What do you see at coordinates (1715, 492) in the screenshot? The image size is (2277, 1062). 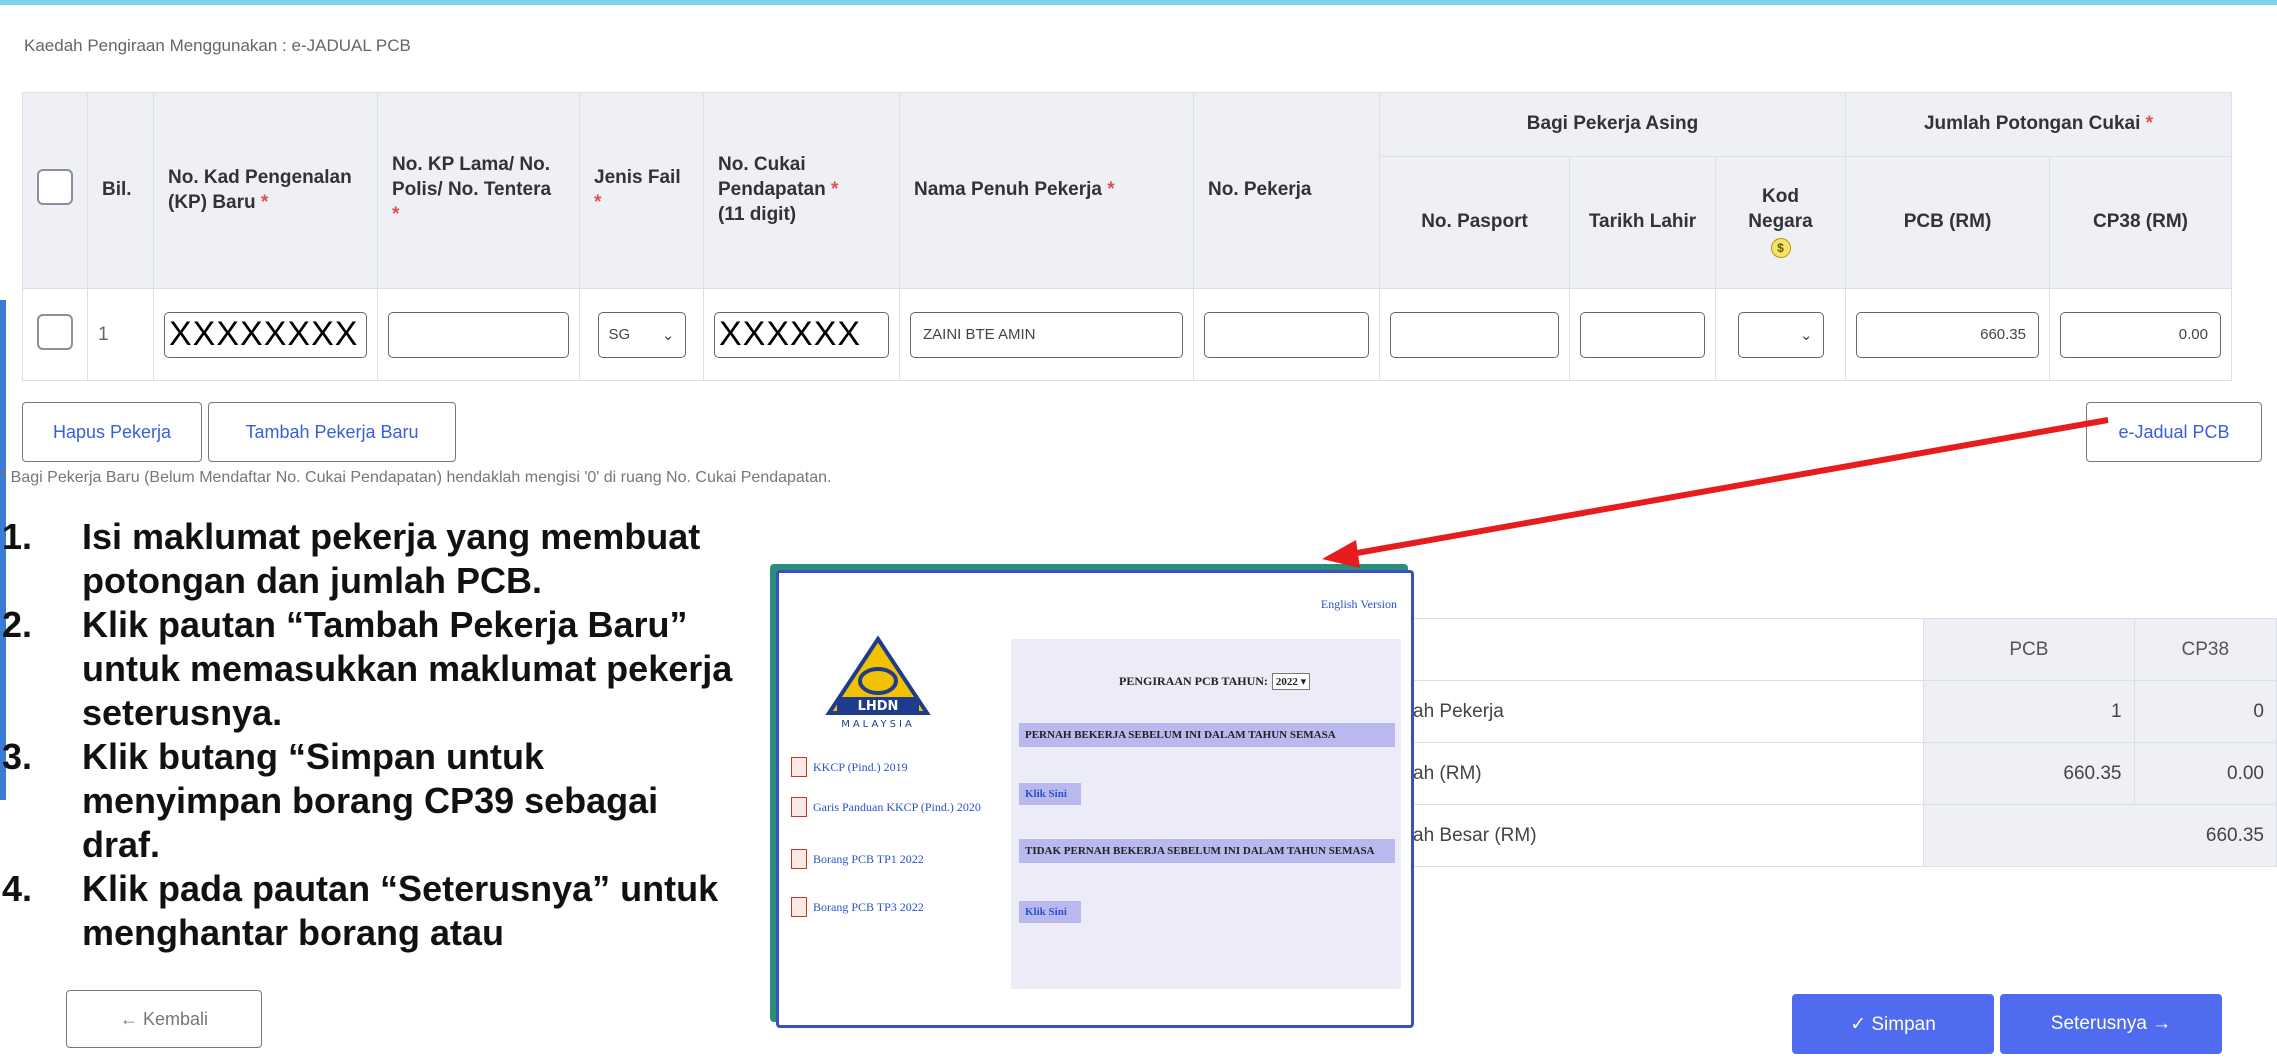 I see `annotation-arrow` at bounding box center [1715, 492].